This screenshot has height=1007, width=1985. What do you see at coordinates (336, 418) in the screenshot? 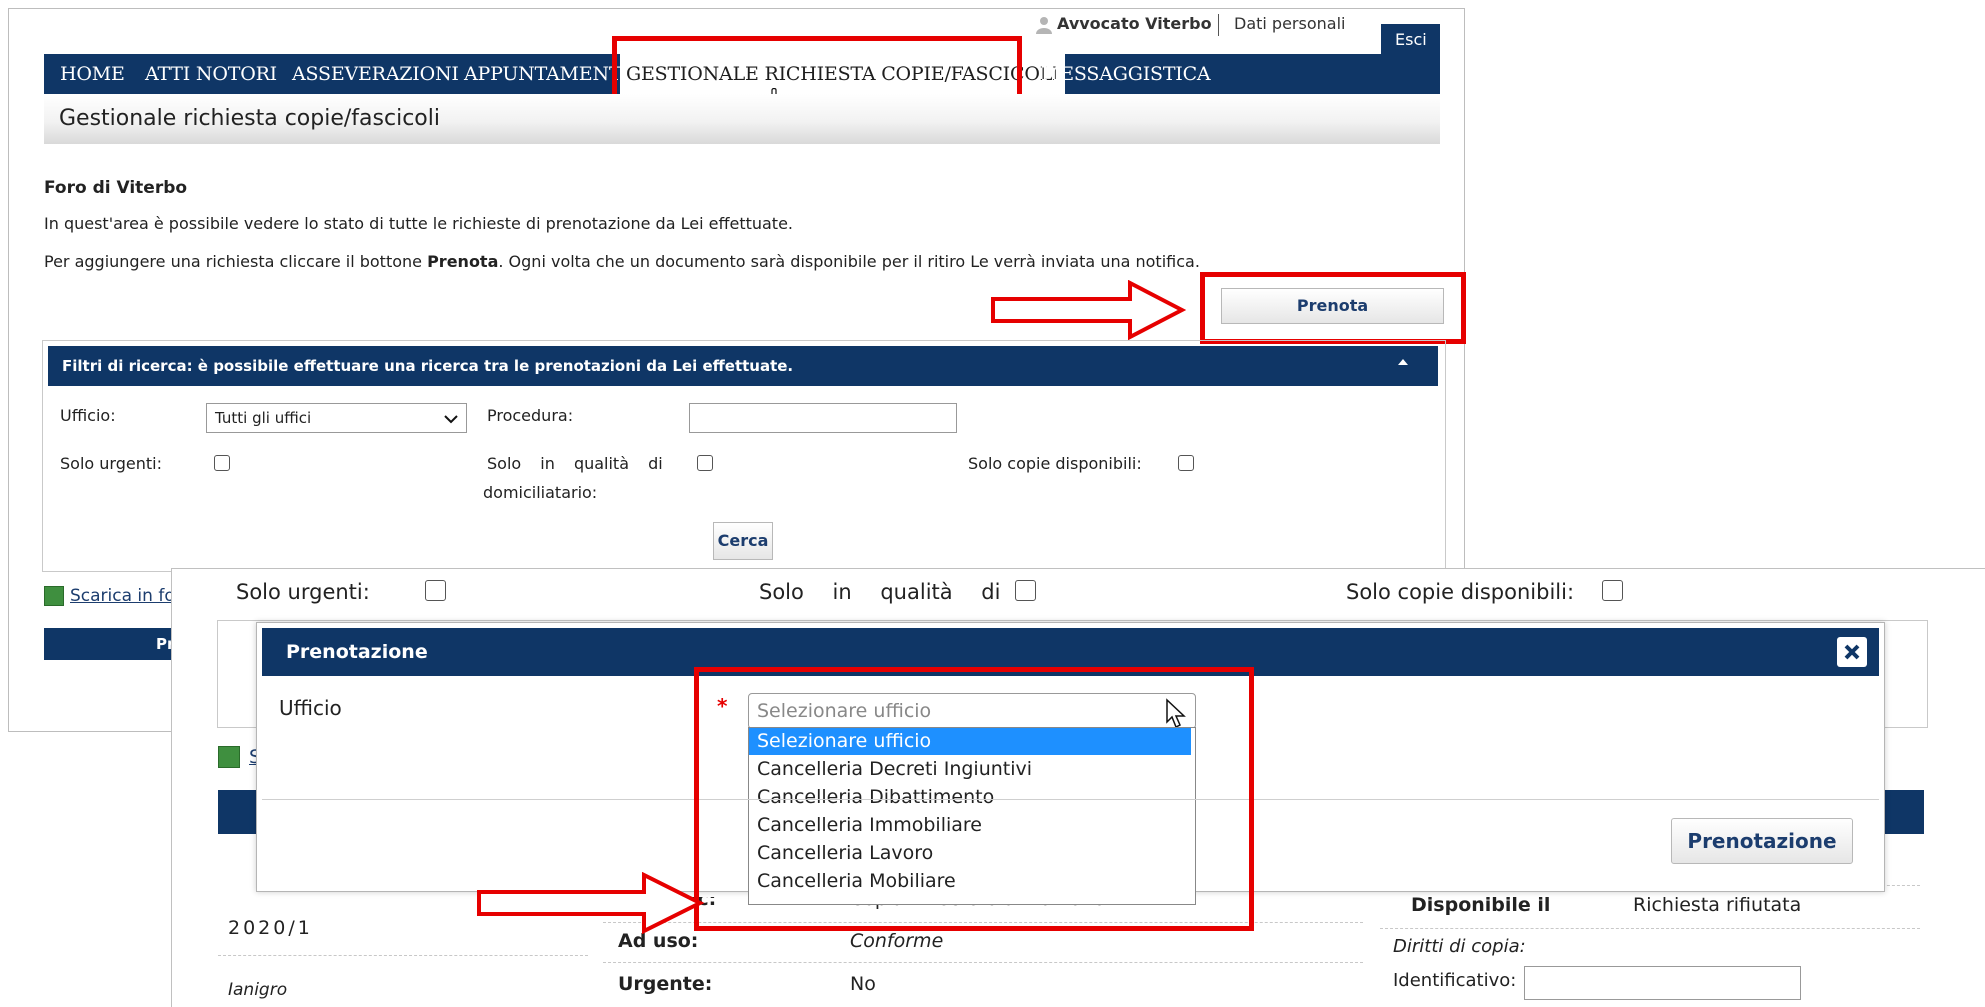
I see `ufficio-select: Tutti gli uffici` at bounding box center [336, 418].